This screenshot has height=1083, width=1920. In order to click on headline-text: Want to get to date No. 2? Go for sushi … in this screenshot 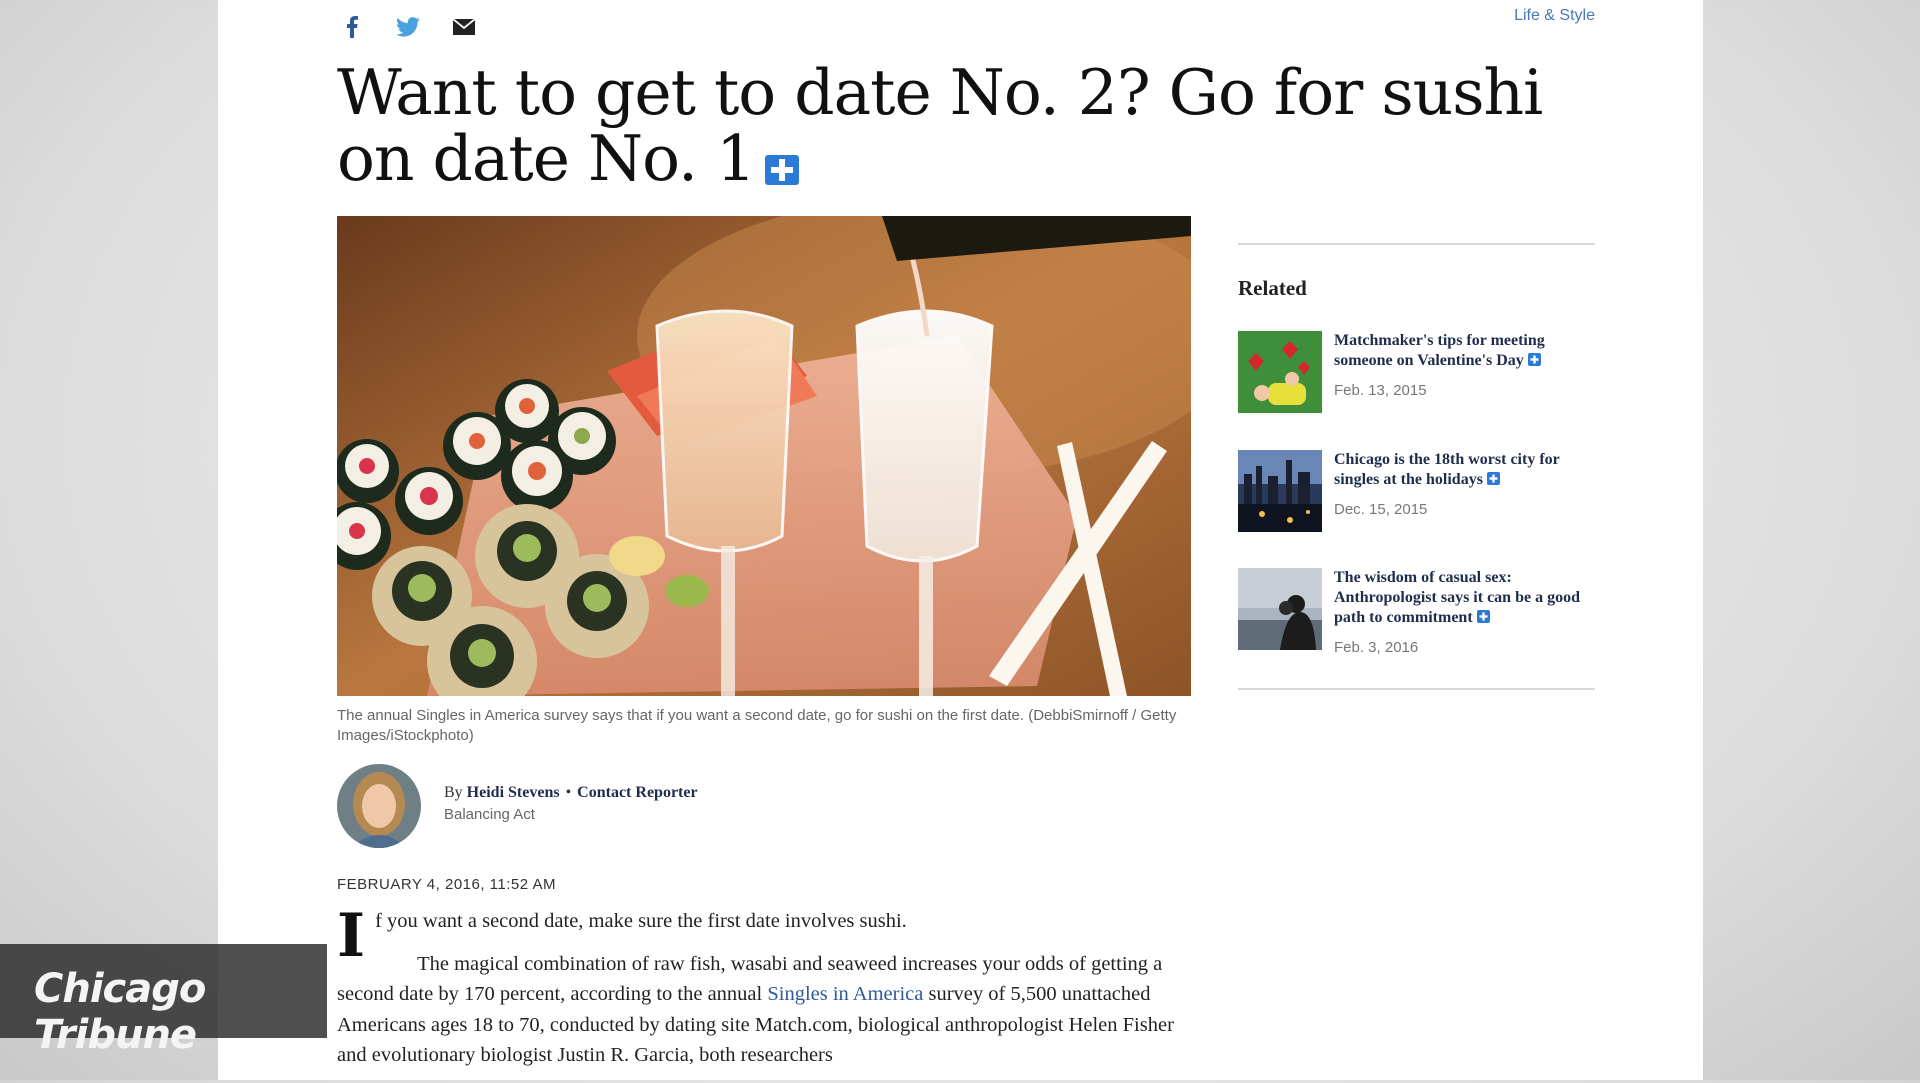, I will do `click(940, 125)`.